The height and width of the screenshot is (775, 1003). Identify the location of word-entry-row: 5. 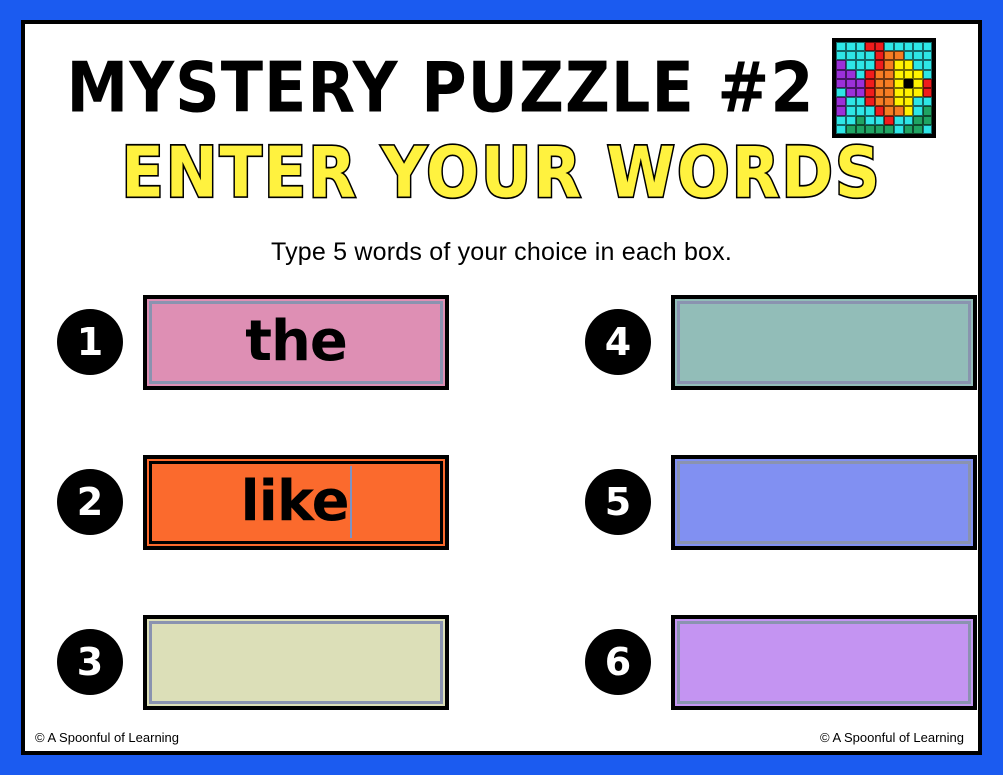
(781, 502).